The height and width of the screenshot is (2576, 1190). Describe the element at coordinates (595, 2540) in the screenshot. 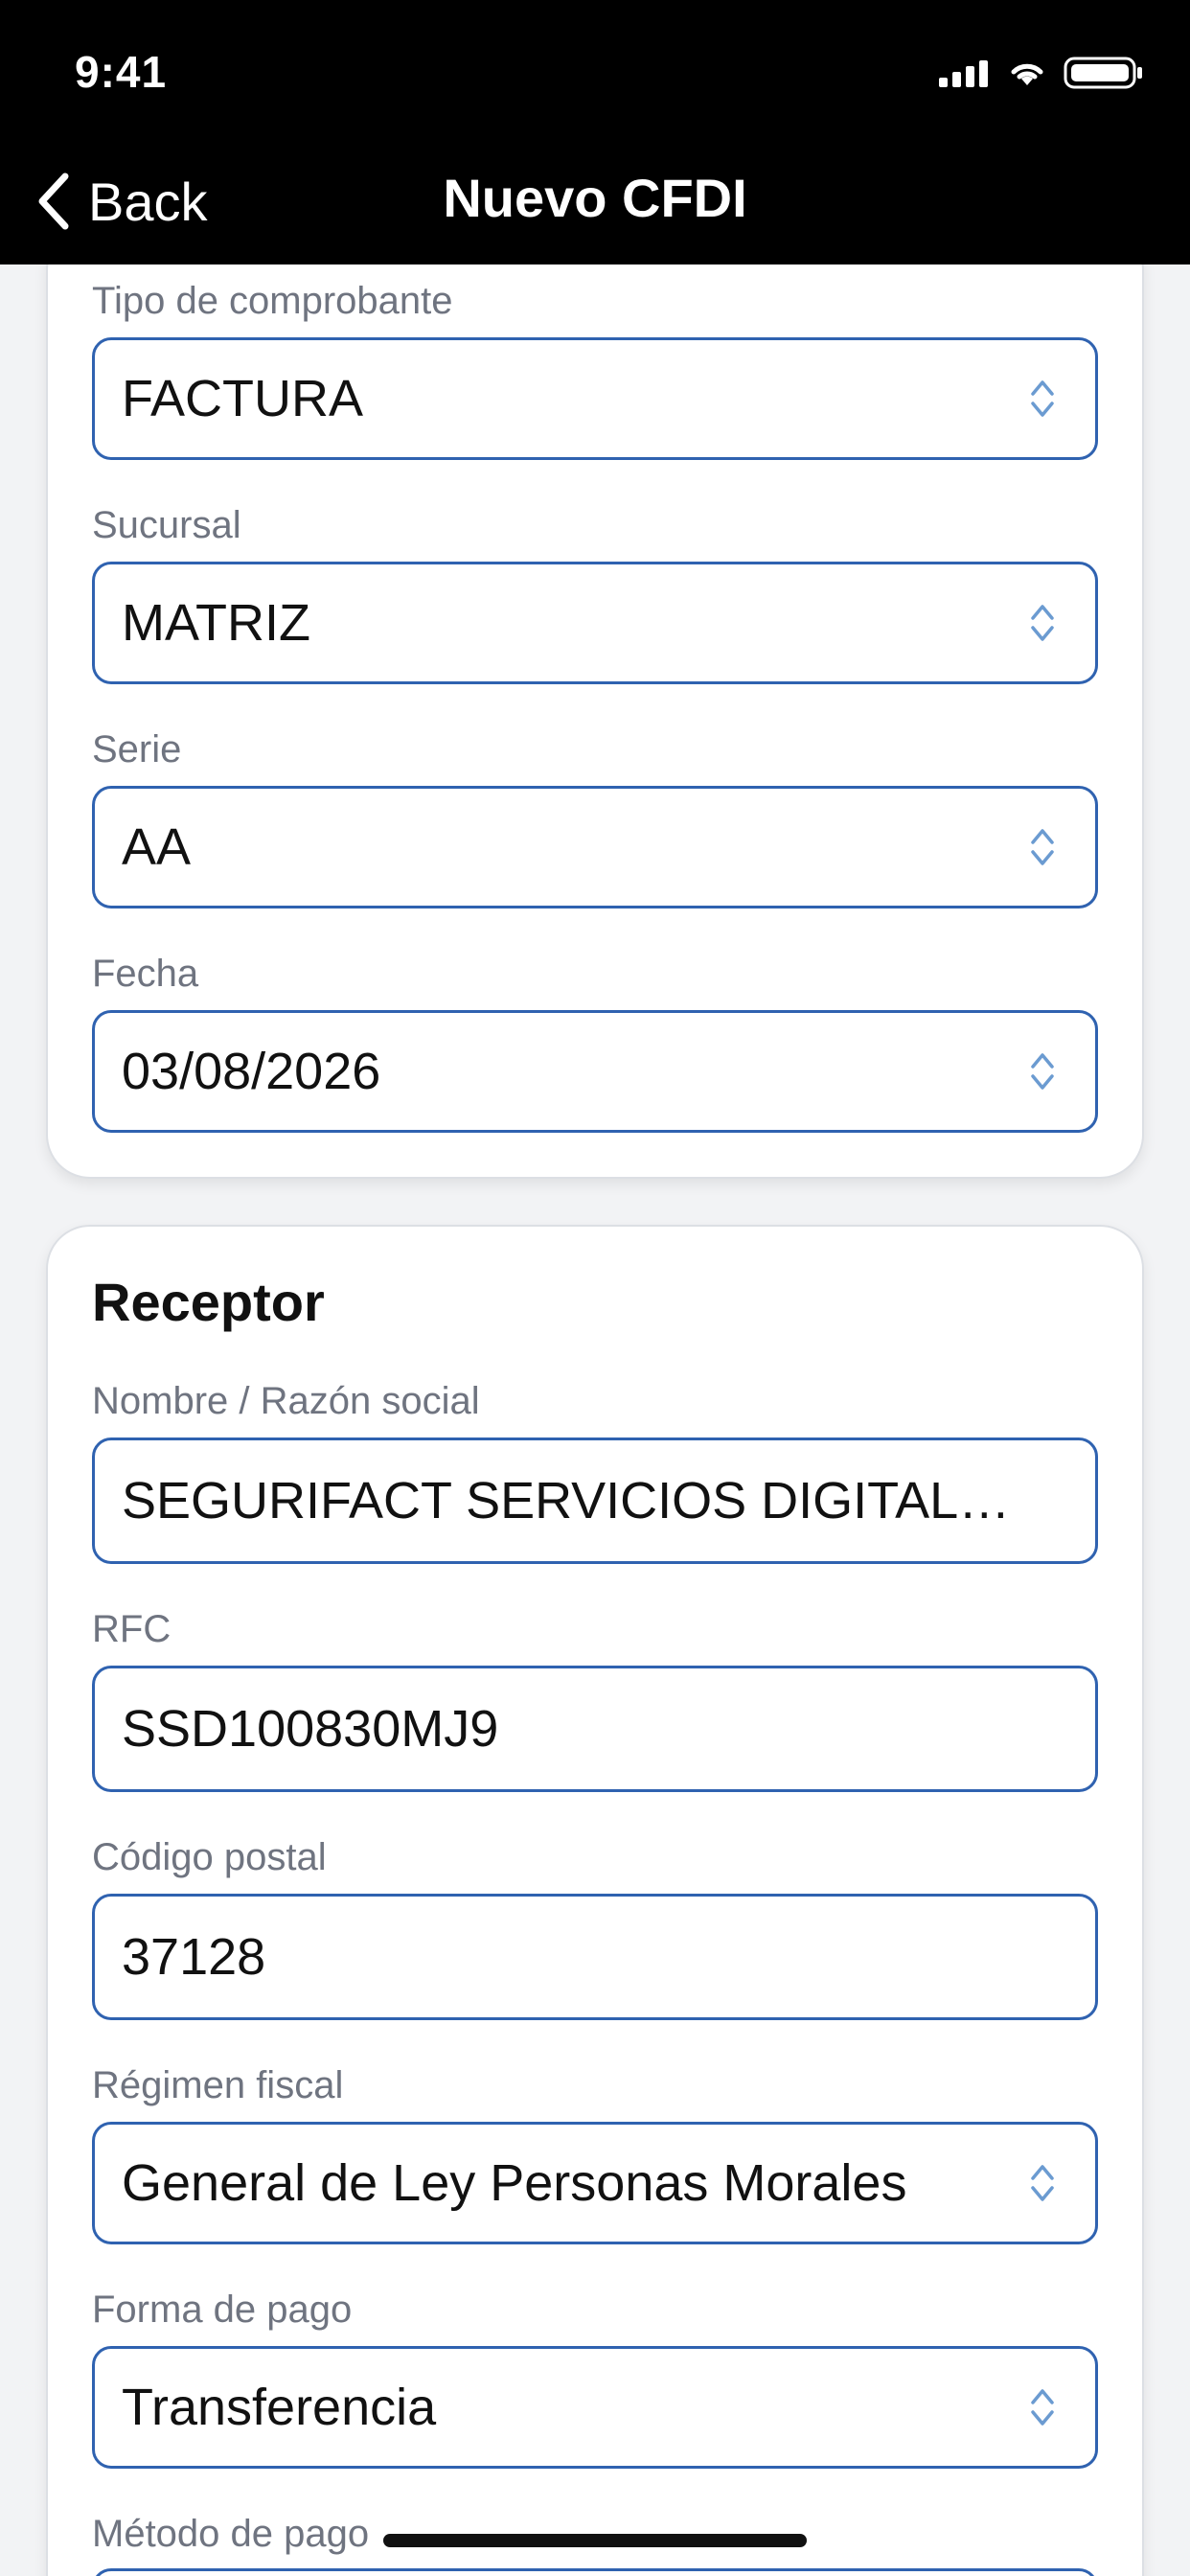

I see `home-indicator` at that location.